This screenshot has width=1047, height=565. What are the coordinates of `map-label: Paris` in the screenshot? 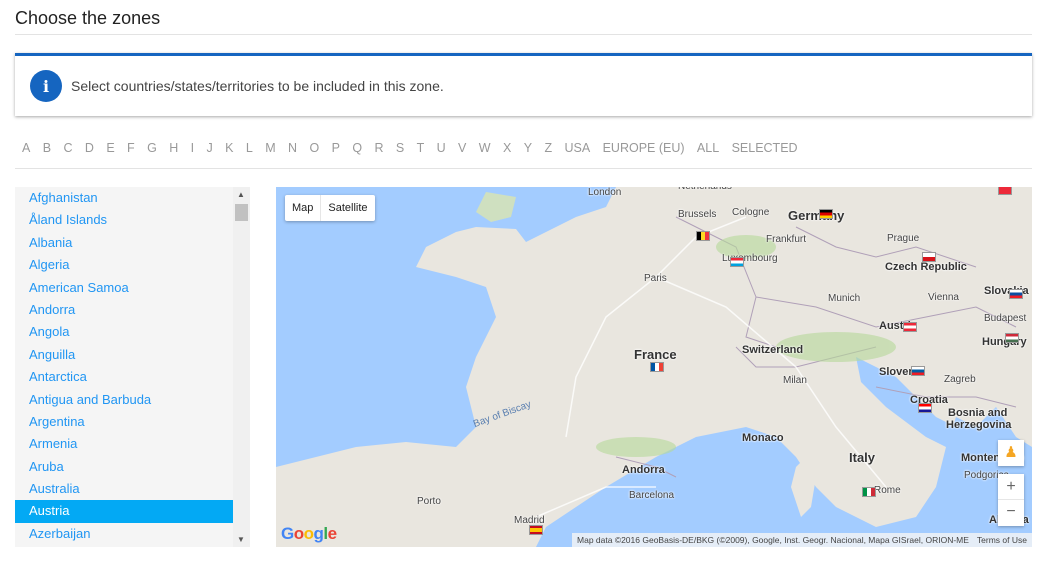 It's located at (655, 278).